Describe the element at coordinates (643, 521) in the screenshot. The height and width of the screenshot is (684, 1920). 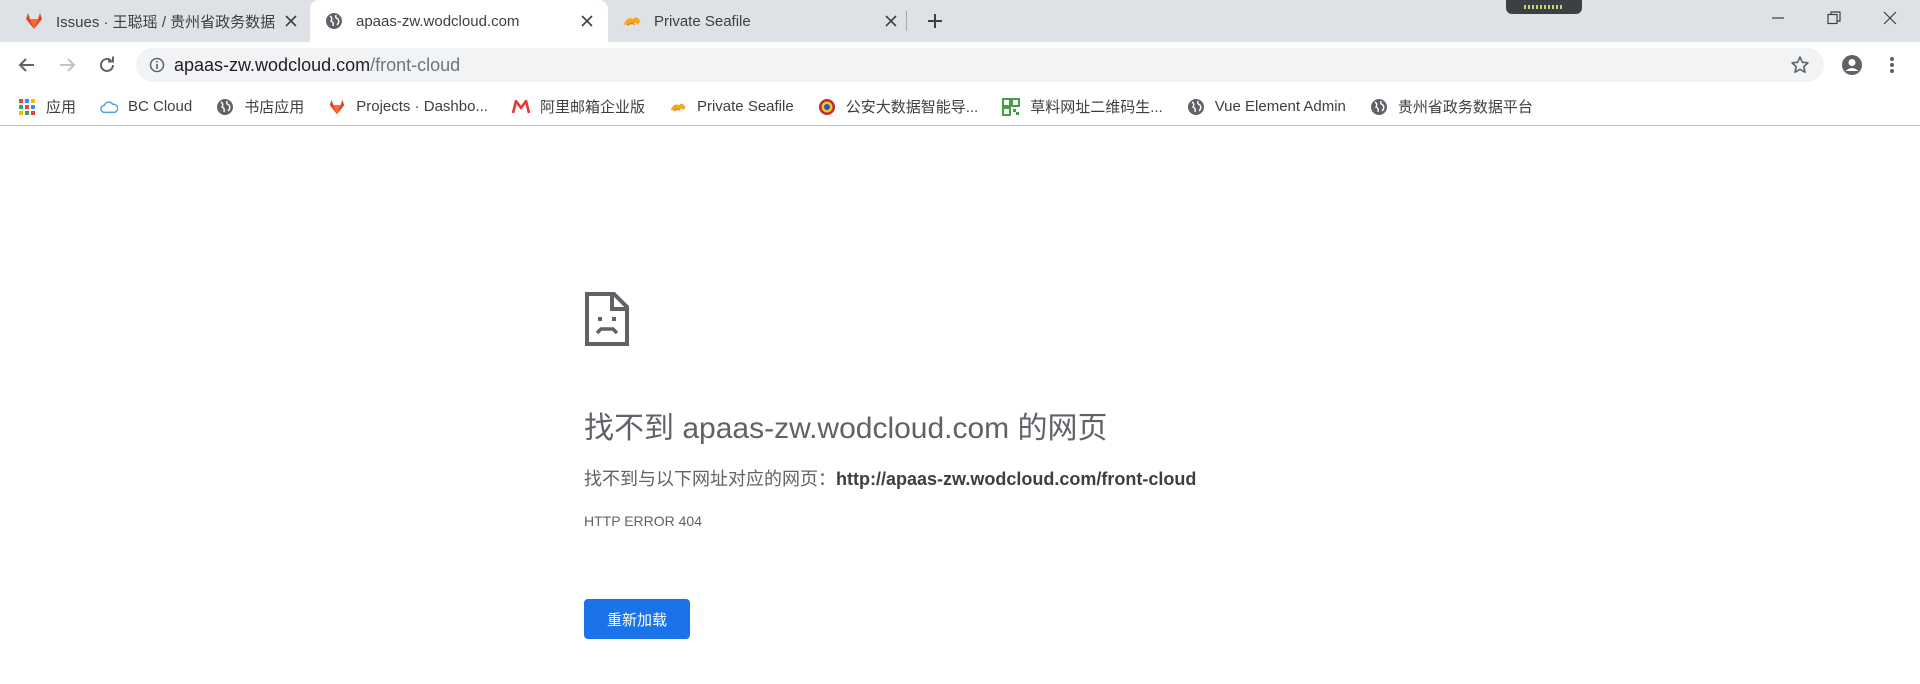
I see `error-code: HTTP ERROR 404` at that location.